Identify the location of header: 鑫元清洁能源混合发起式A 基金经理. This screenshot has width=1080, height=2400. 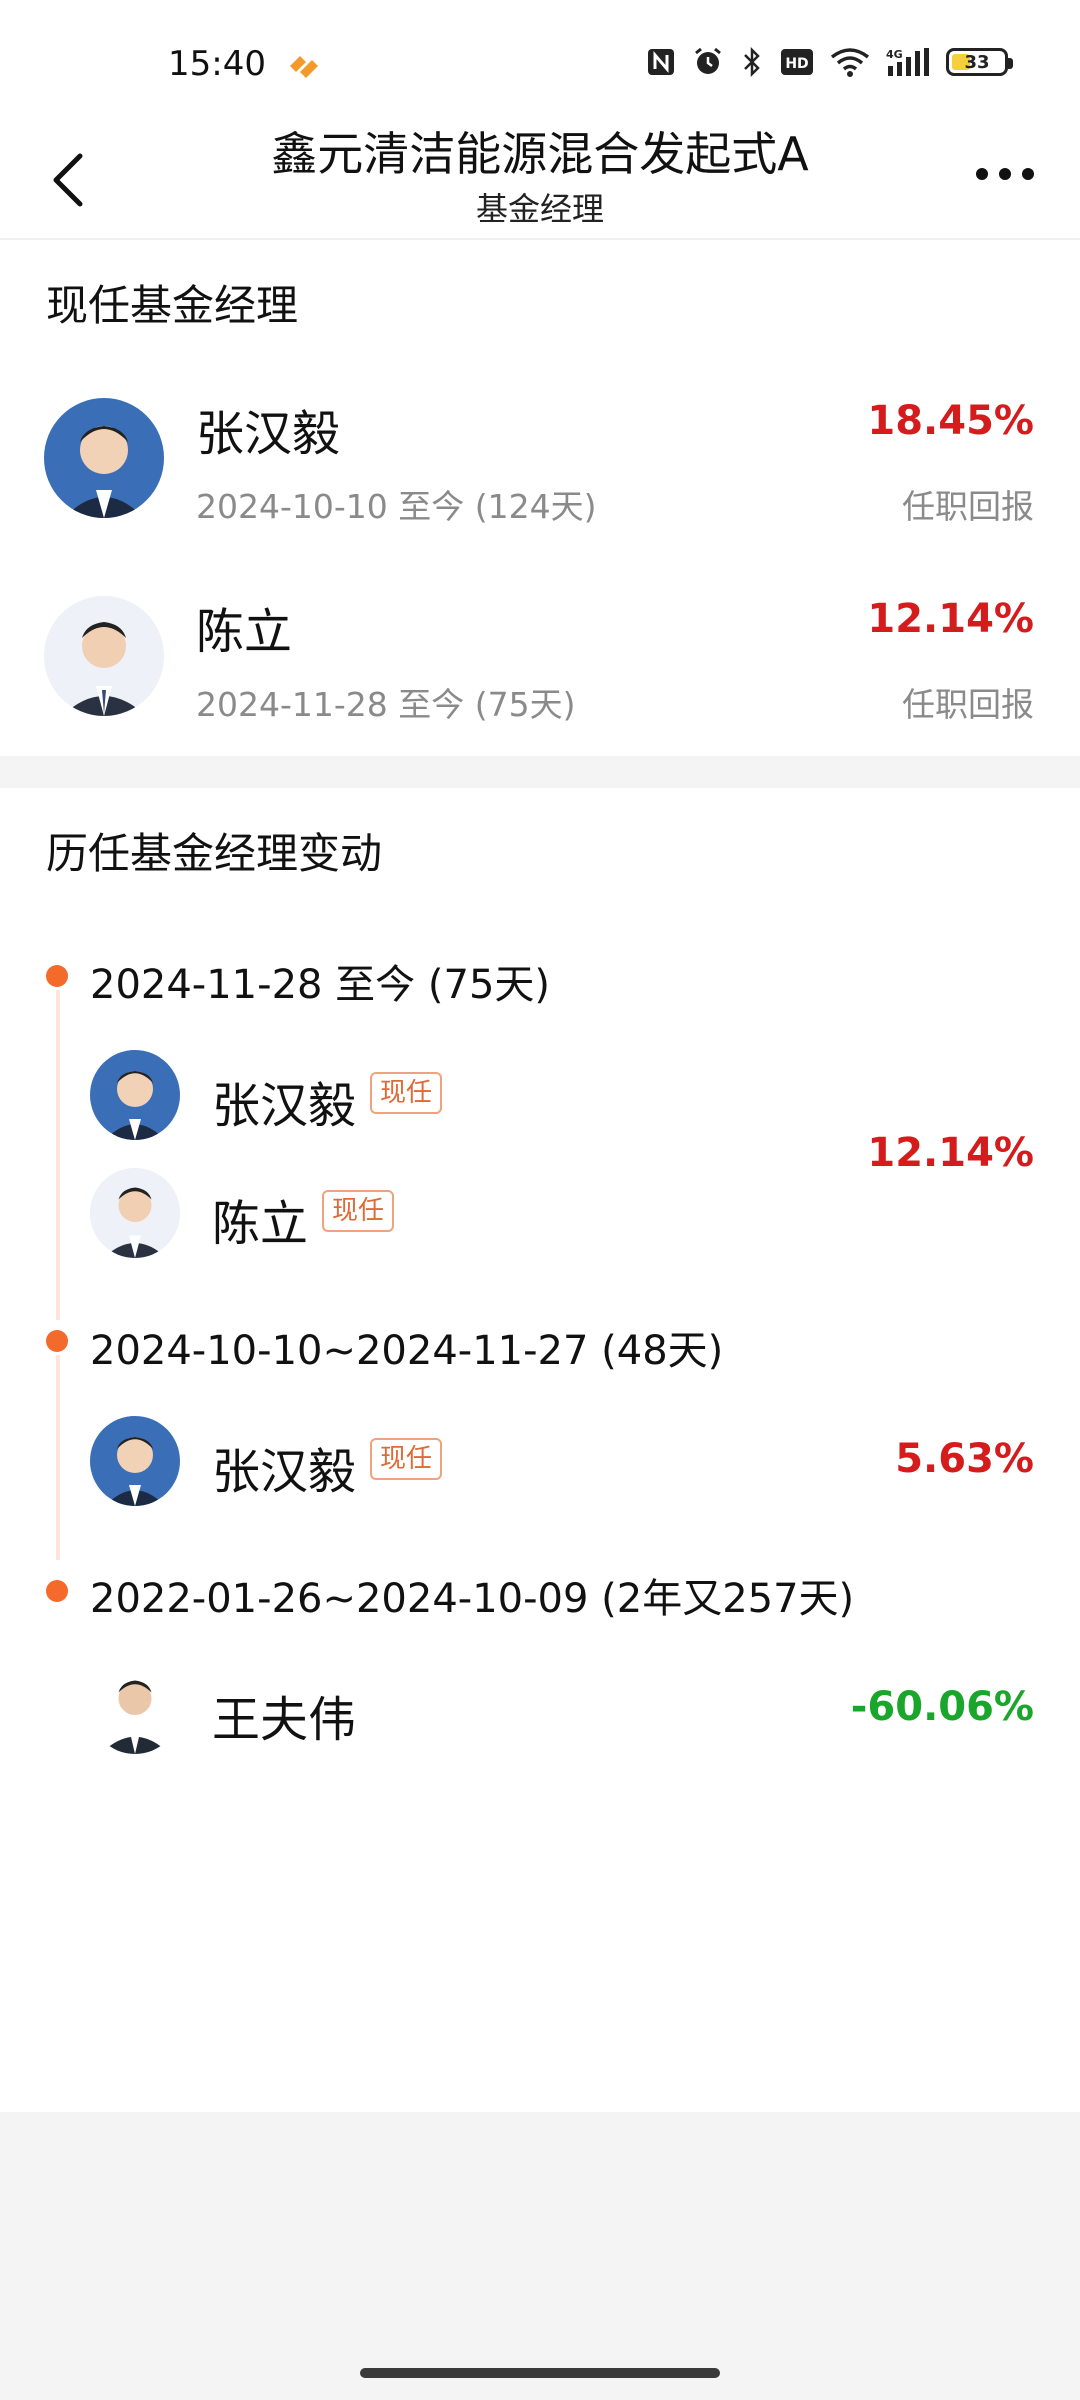
(540, 175).